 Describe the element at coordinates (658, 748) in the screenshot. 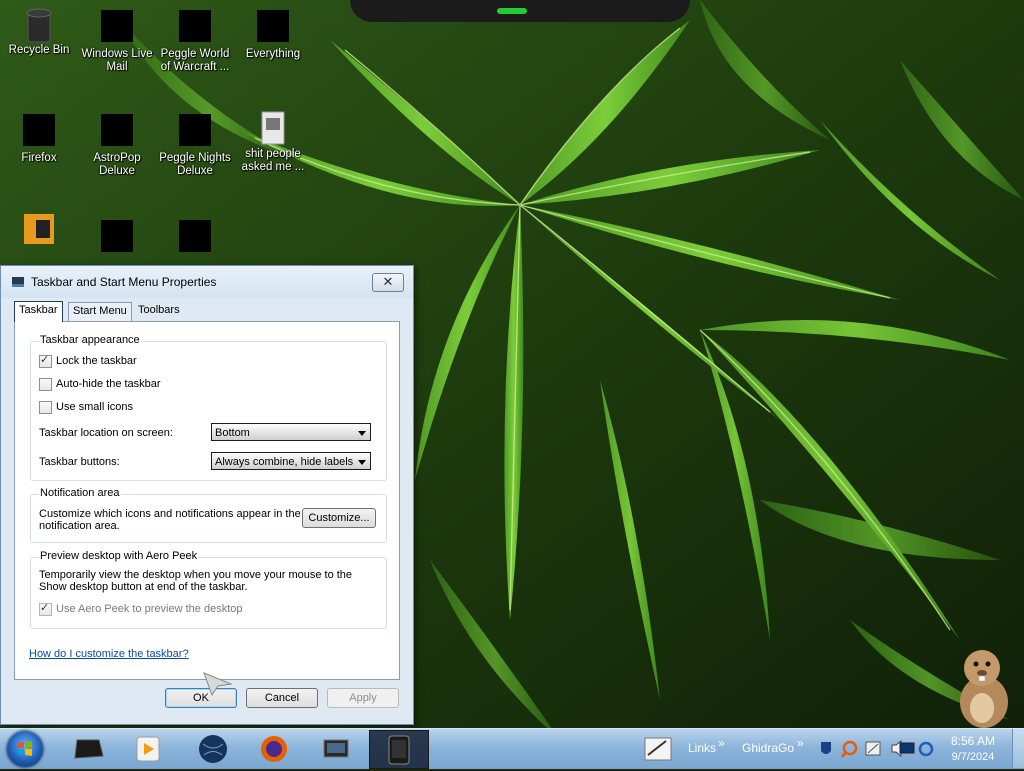

I see `notes-icon` at that location.